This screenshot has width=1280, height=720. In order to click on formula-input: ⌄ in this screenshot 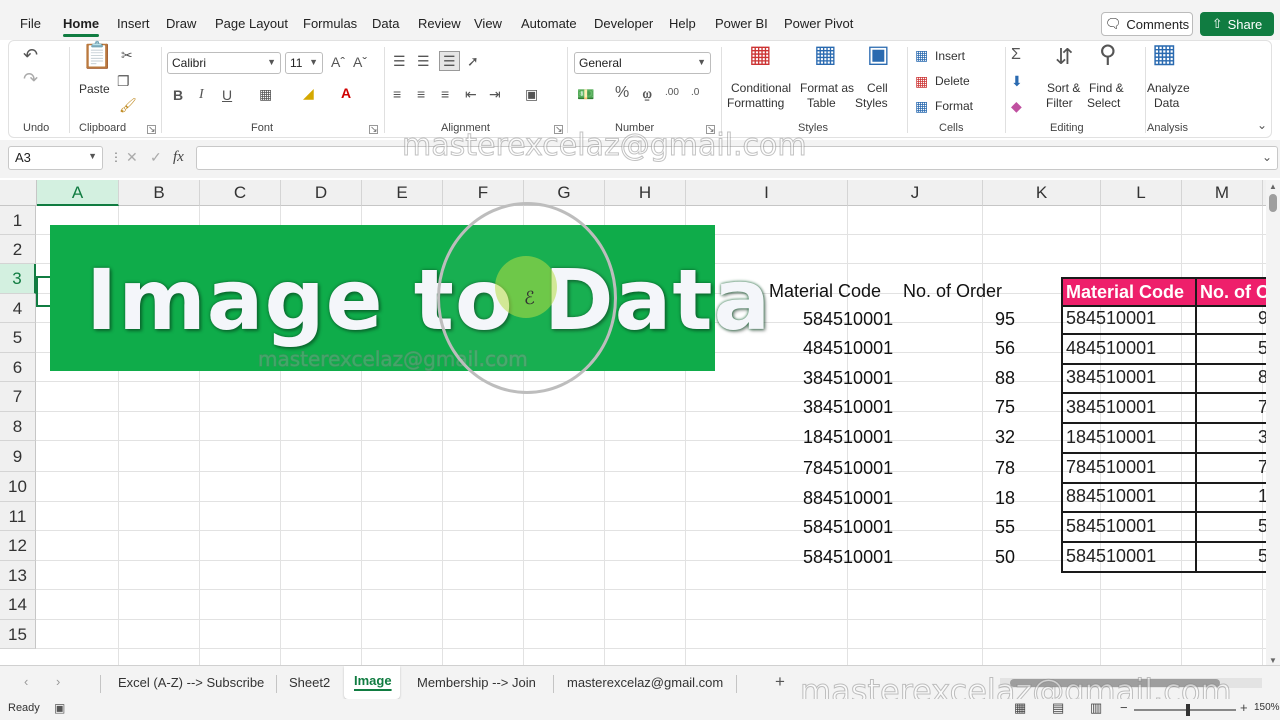, I will do `click(737, 158)`.